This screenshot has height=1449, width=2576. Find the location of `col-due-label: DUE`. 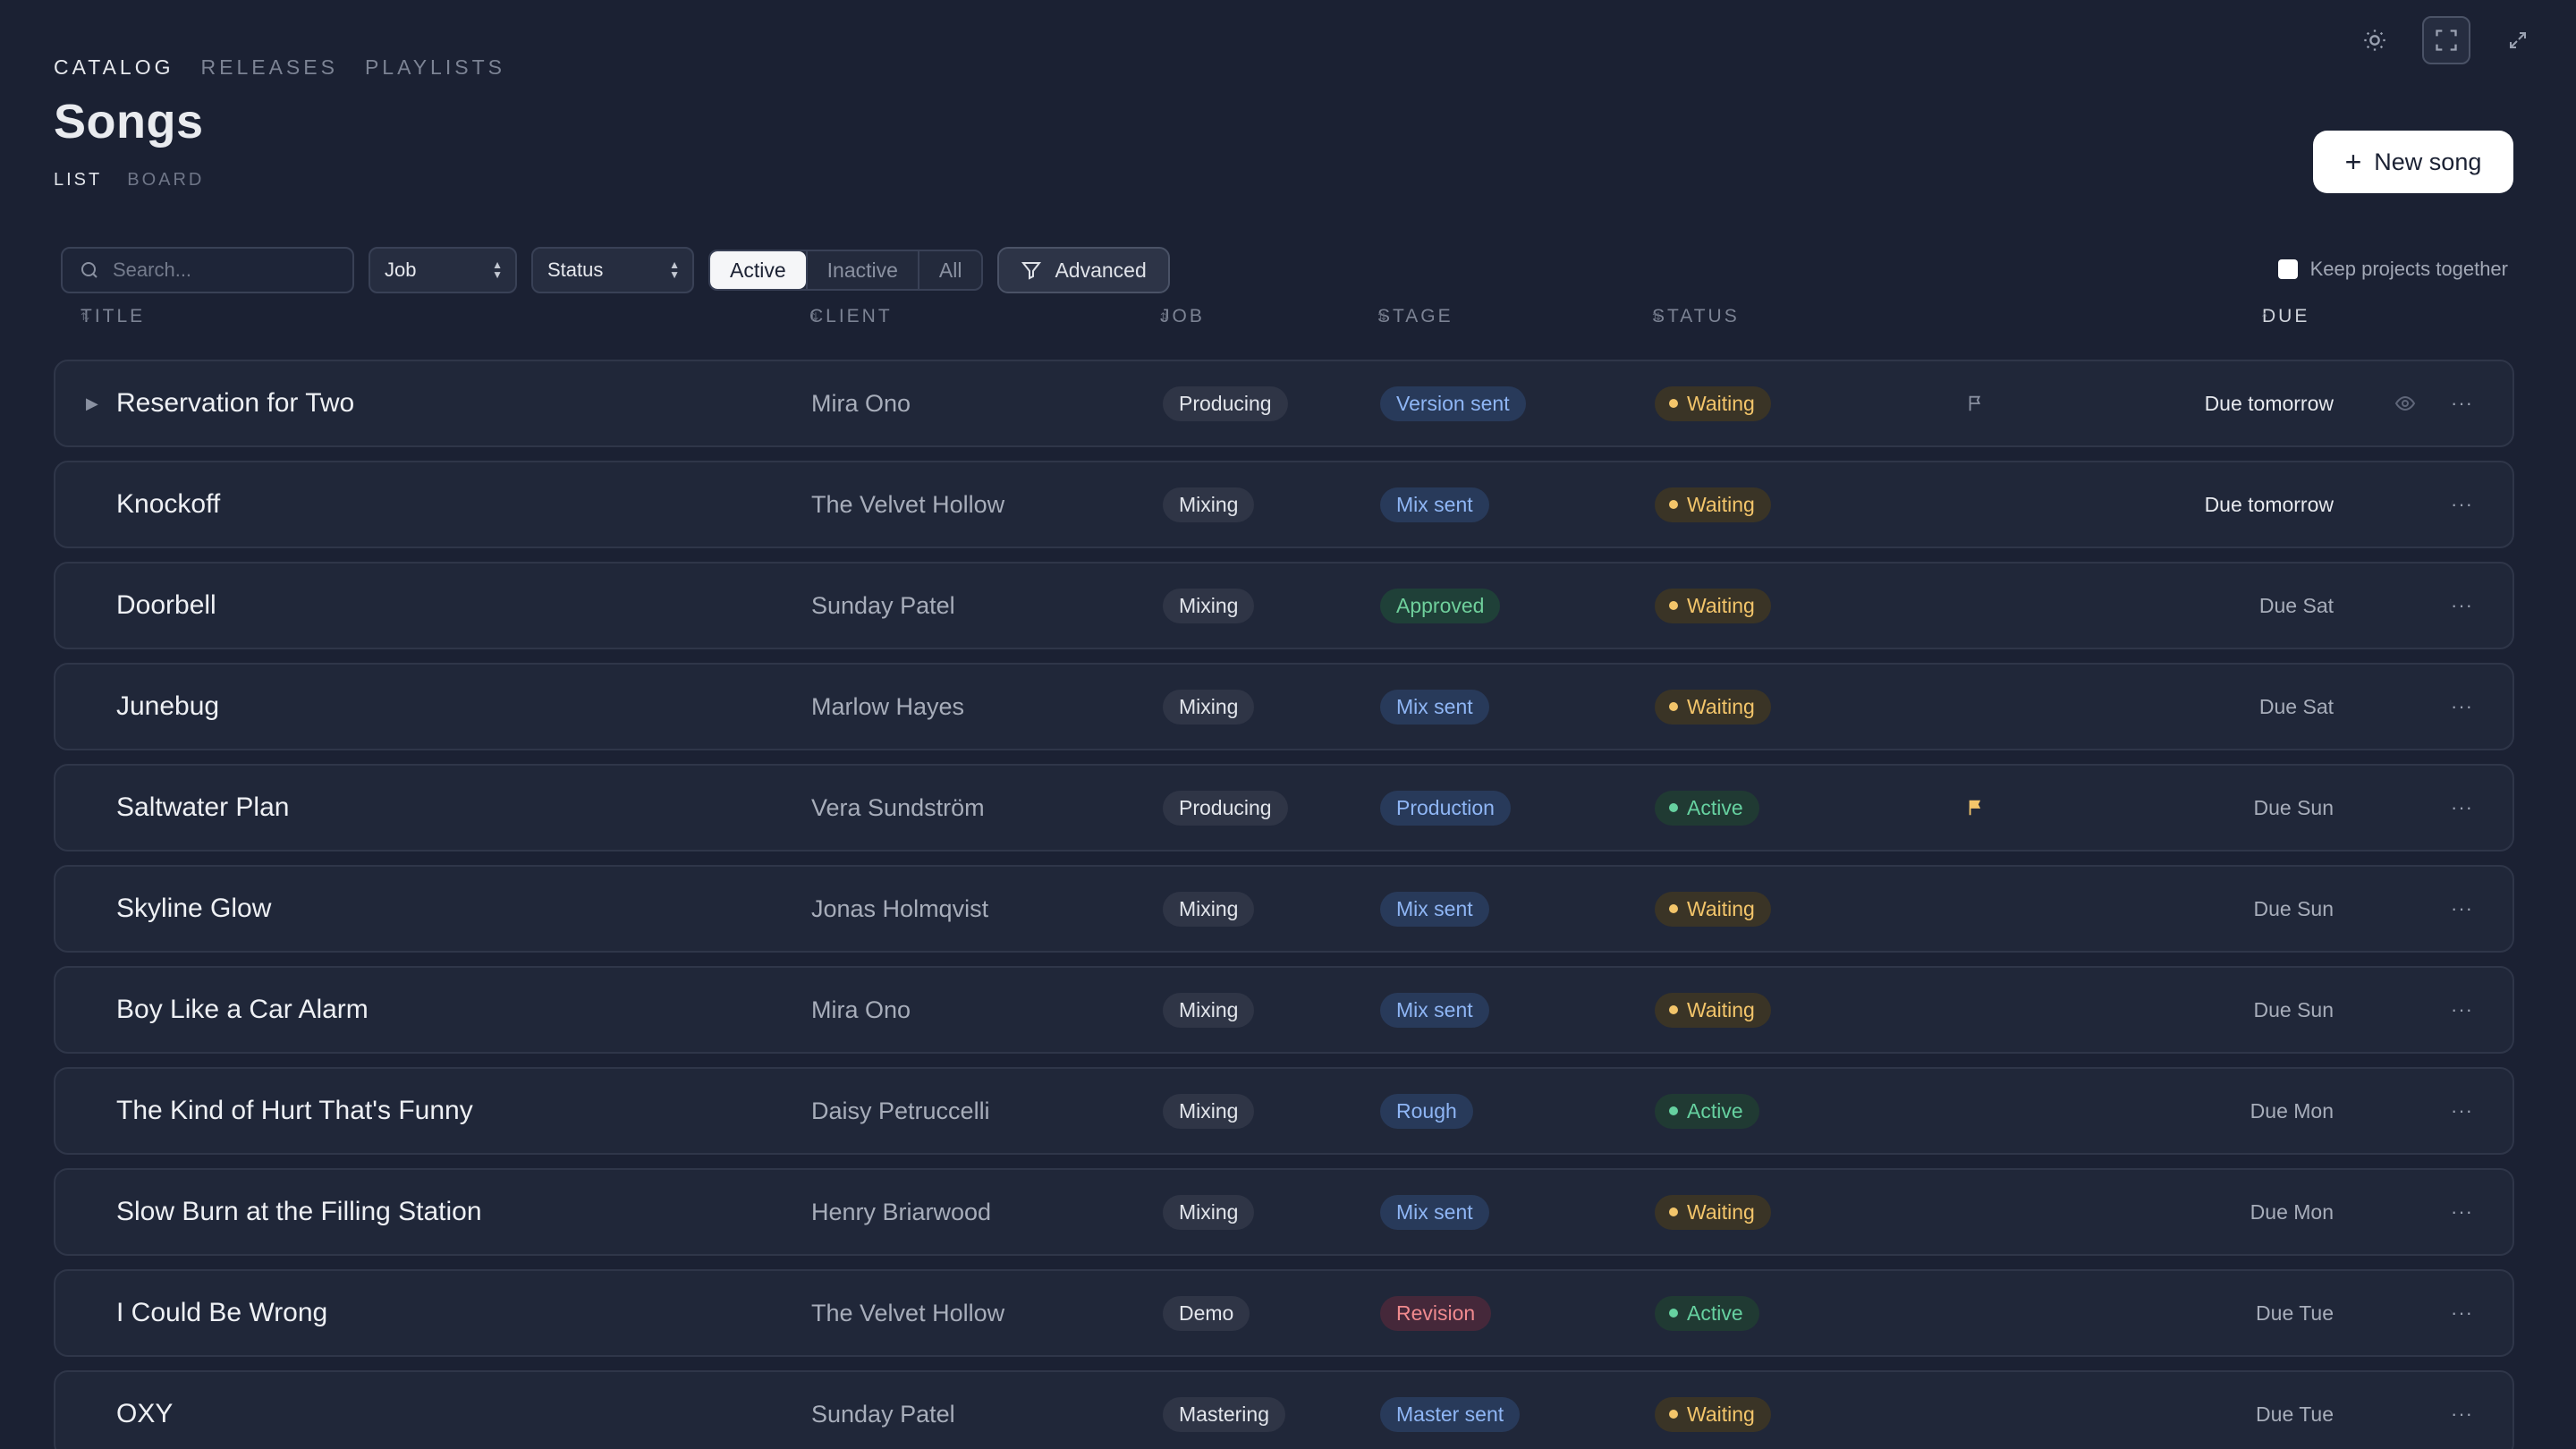

col-due-label: DUE is located at coordinates (2286, 316).